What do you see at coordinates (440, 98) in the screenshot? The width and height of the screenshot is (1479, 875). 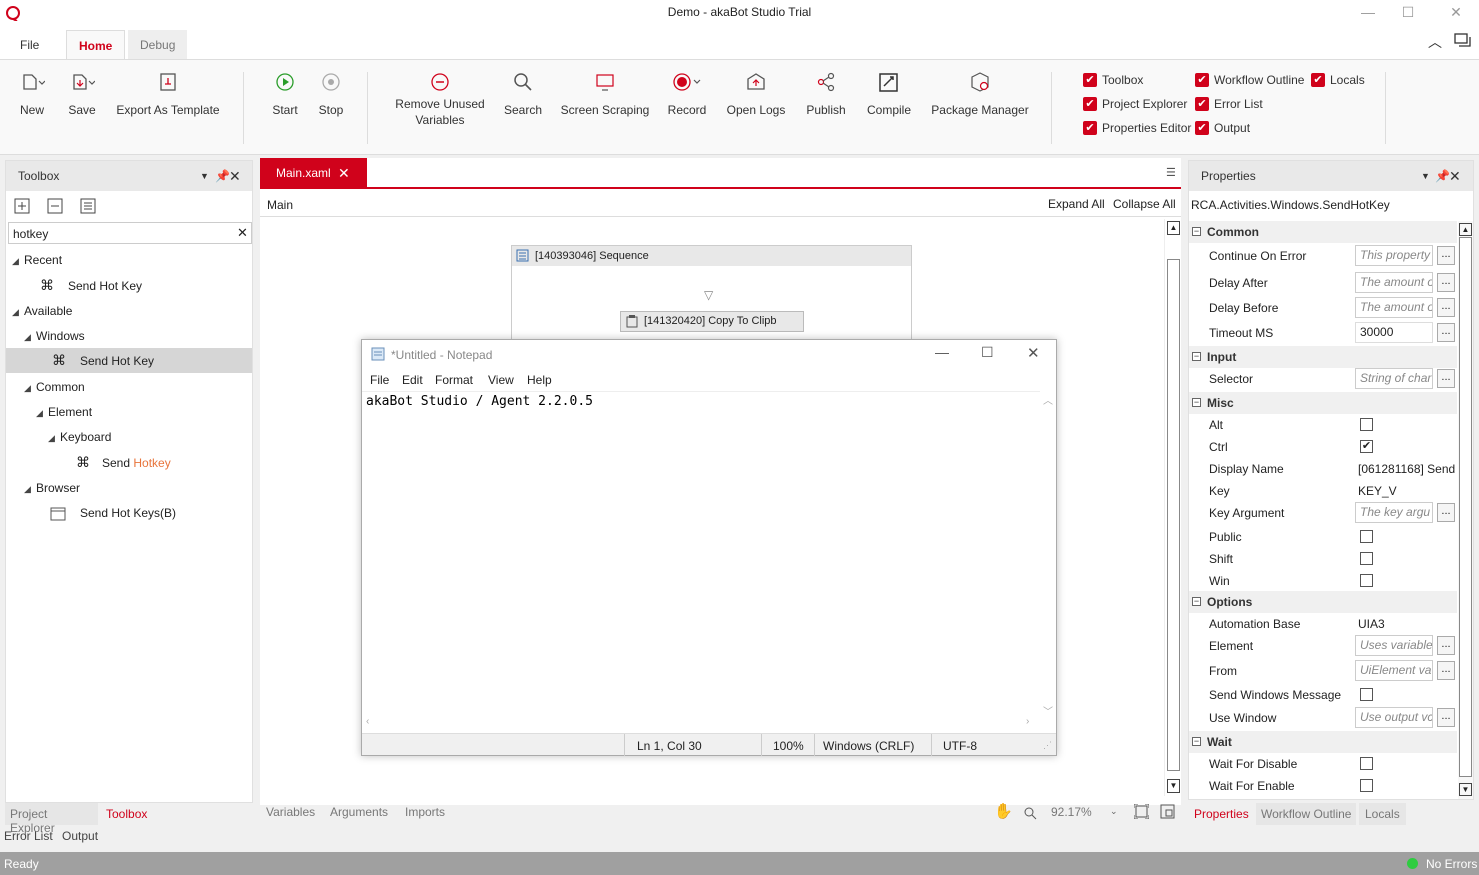 I see `remove-unused-variables-button: Remove Unused Variables` at bounding box center [440, 98].